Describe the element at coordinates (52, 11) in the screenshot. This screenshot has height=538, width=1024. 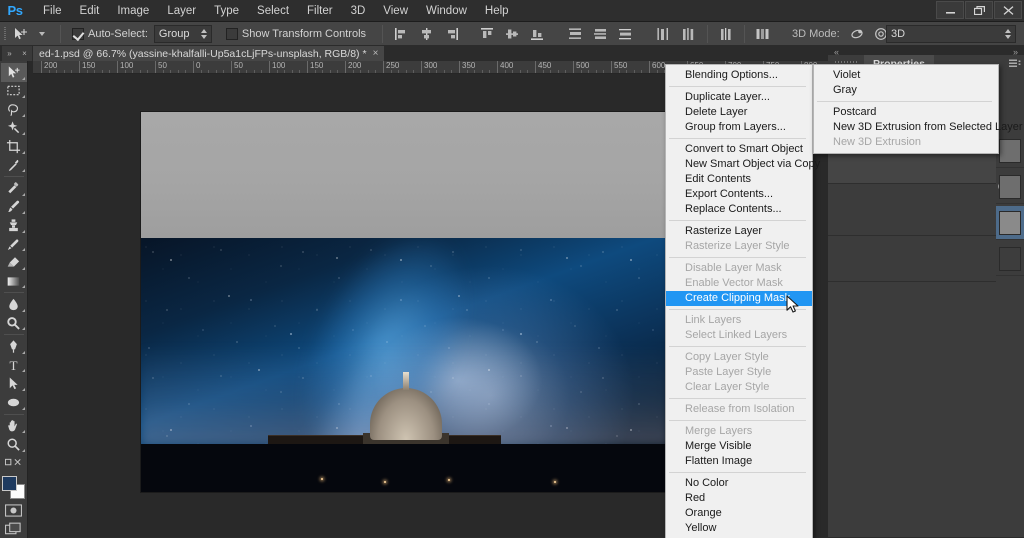
I see `menu-file: File` at that location.